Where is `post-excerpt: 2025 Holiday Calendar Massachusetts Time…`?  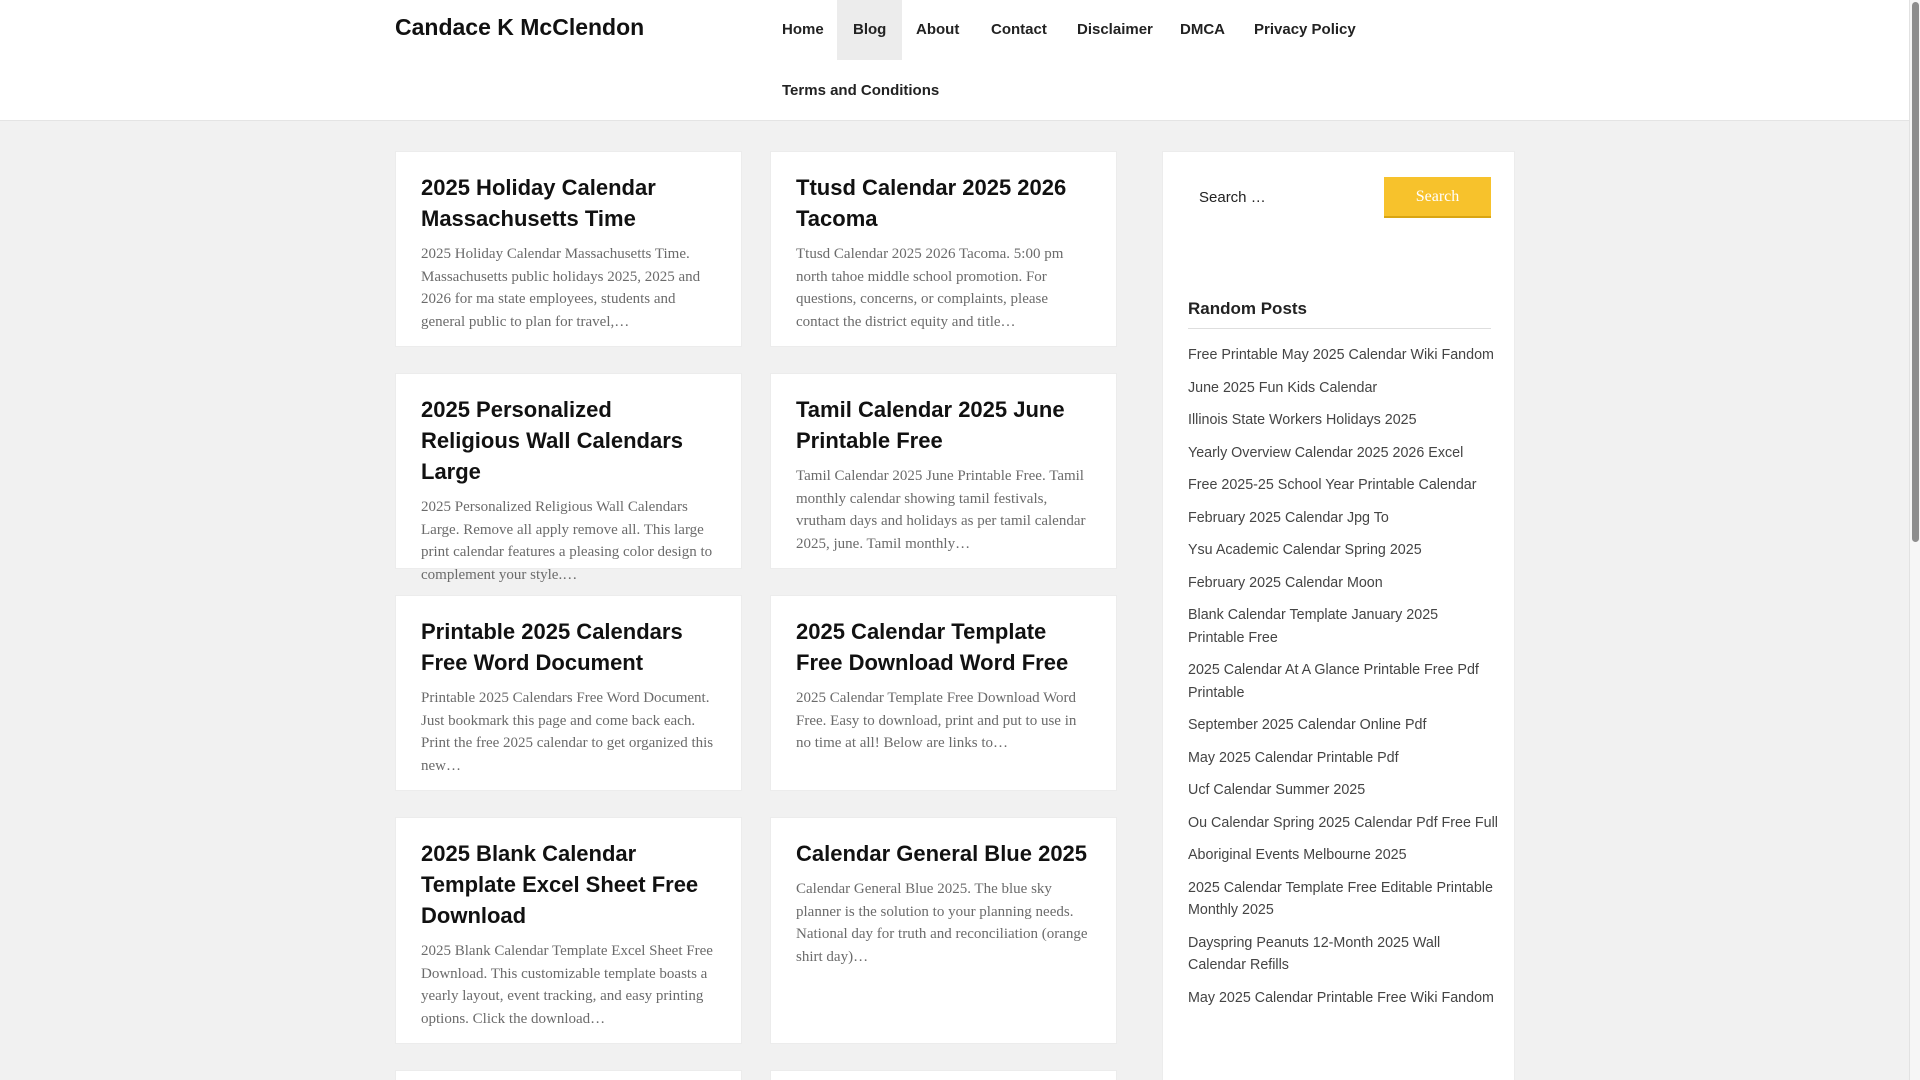 post-excerpt: 2025 Holiday Calendar Massachusetts Time… is located at coordinates (561, 288).